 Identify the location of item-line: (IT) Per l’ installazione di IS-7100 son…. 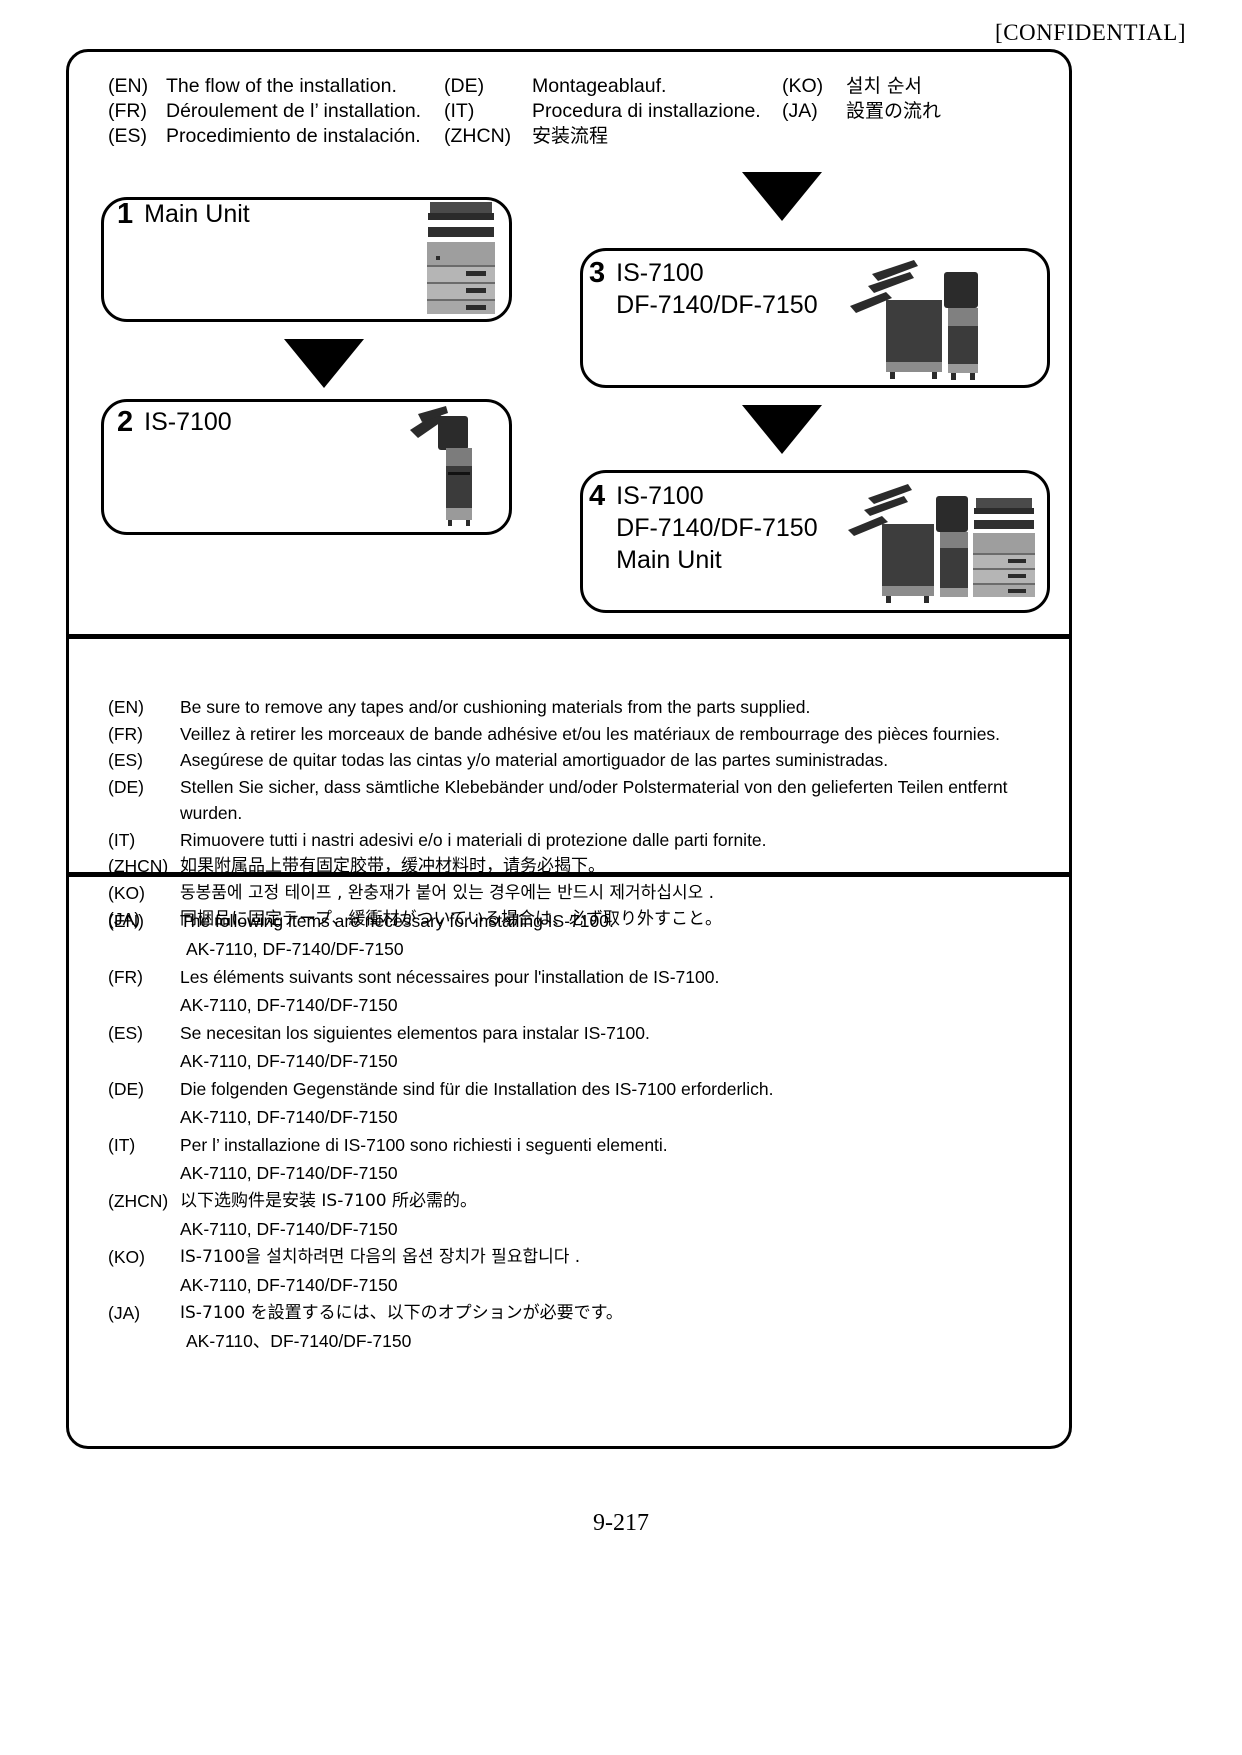
(583, 1145).